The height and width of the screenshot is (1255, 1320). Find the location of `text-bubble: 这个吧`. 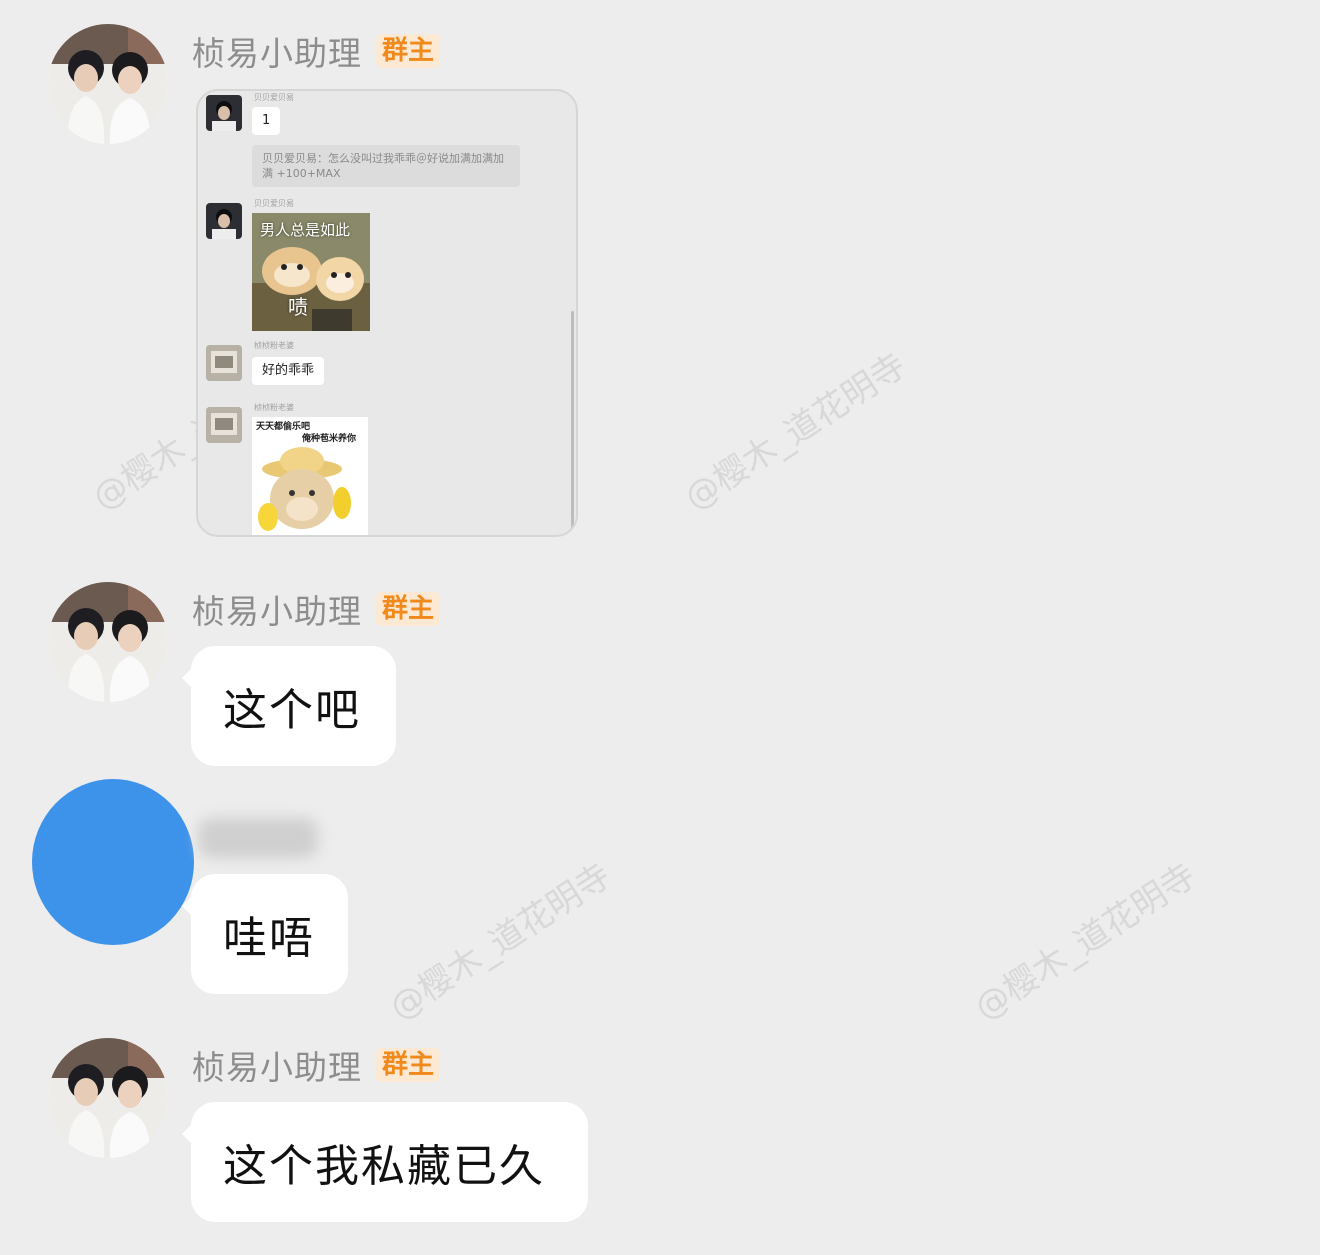

text-bubble: 这个吧 is located at coordinates (289, 706).